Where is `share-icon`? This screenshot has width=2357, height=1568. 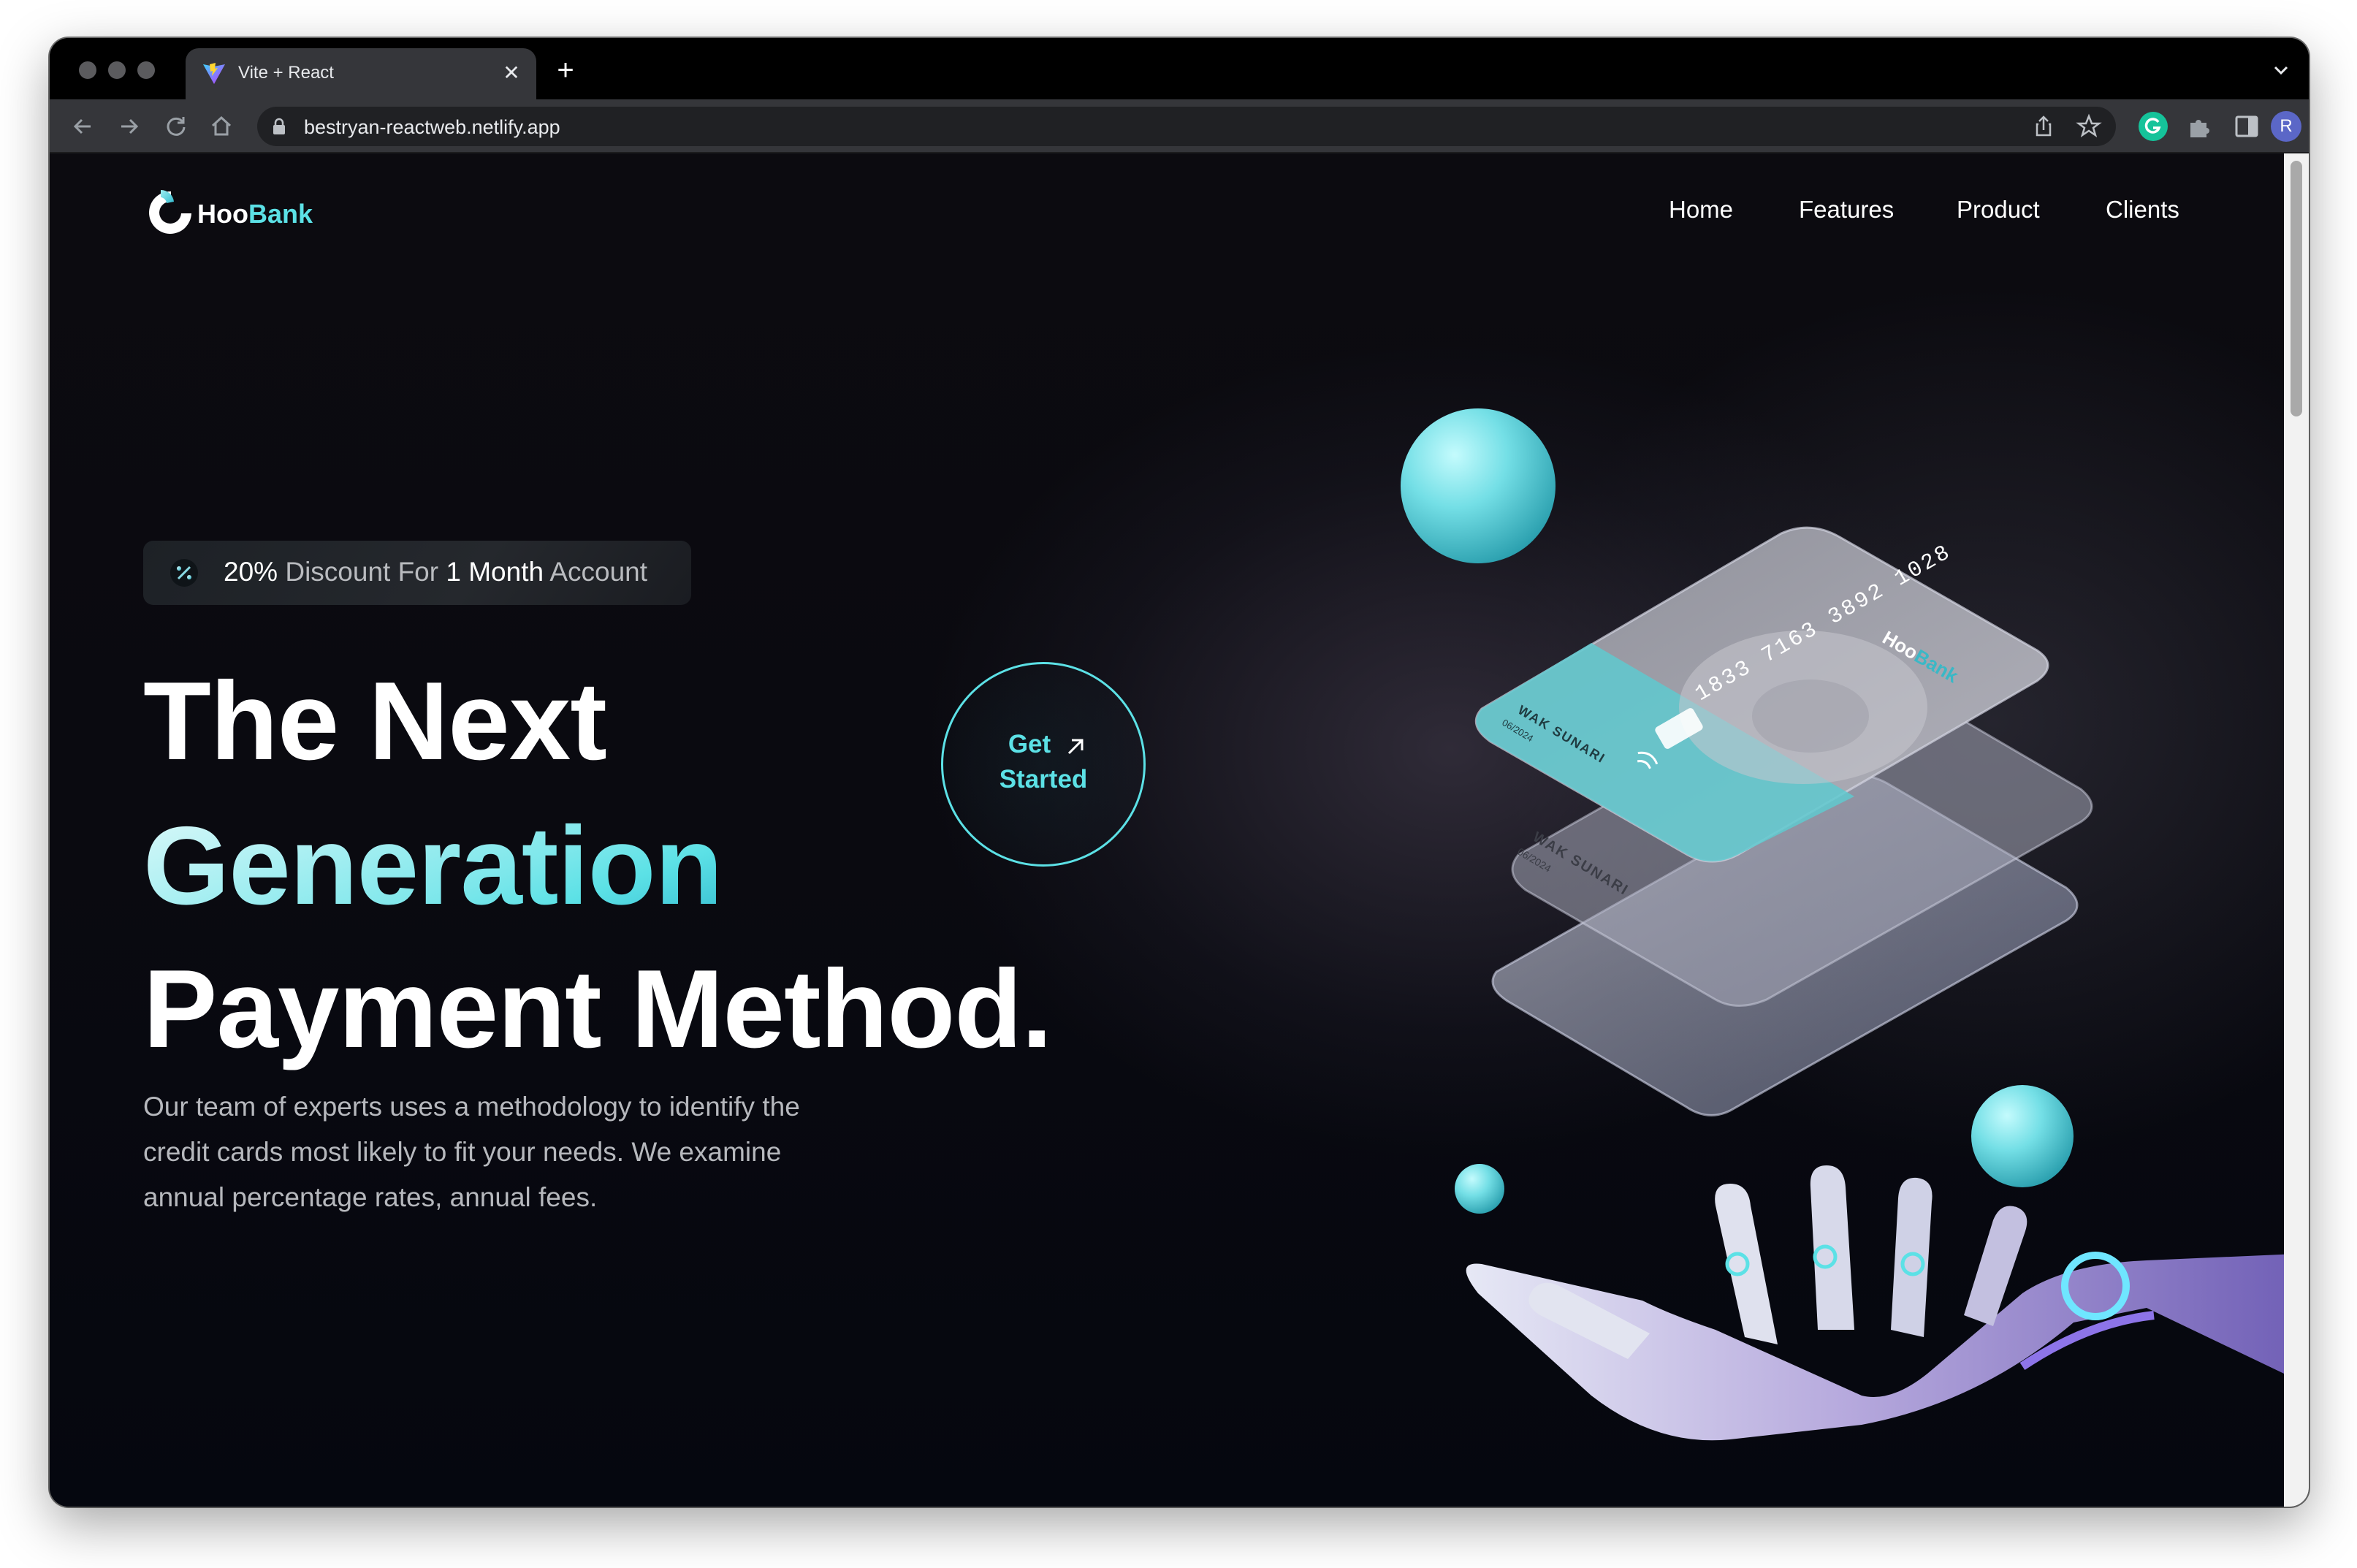
share-icon is located at coordinates (2043, 126).